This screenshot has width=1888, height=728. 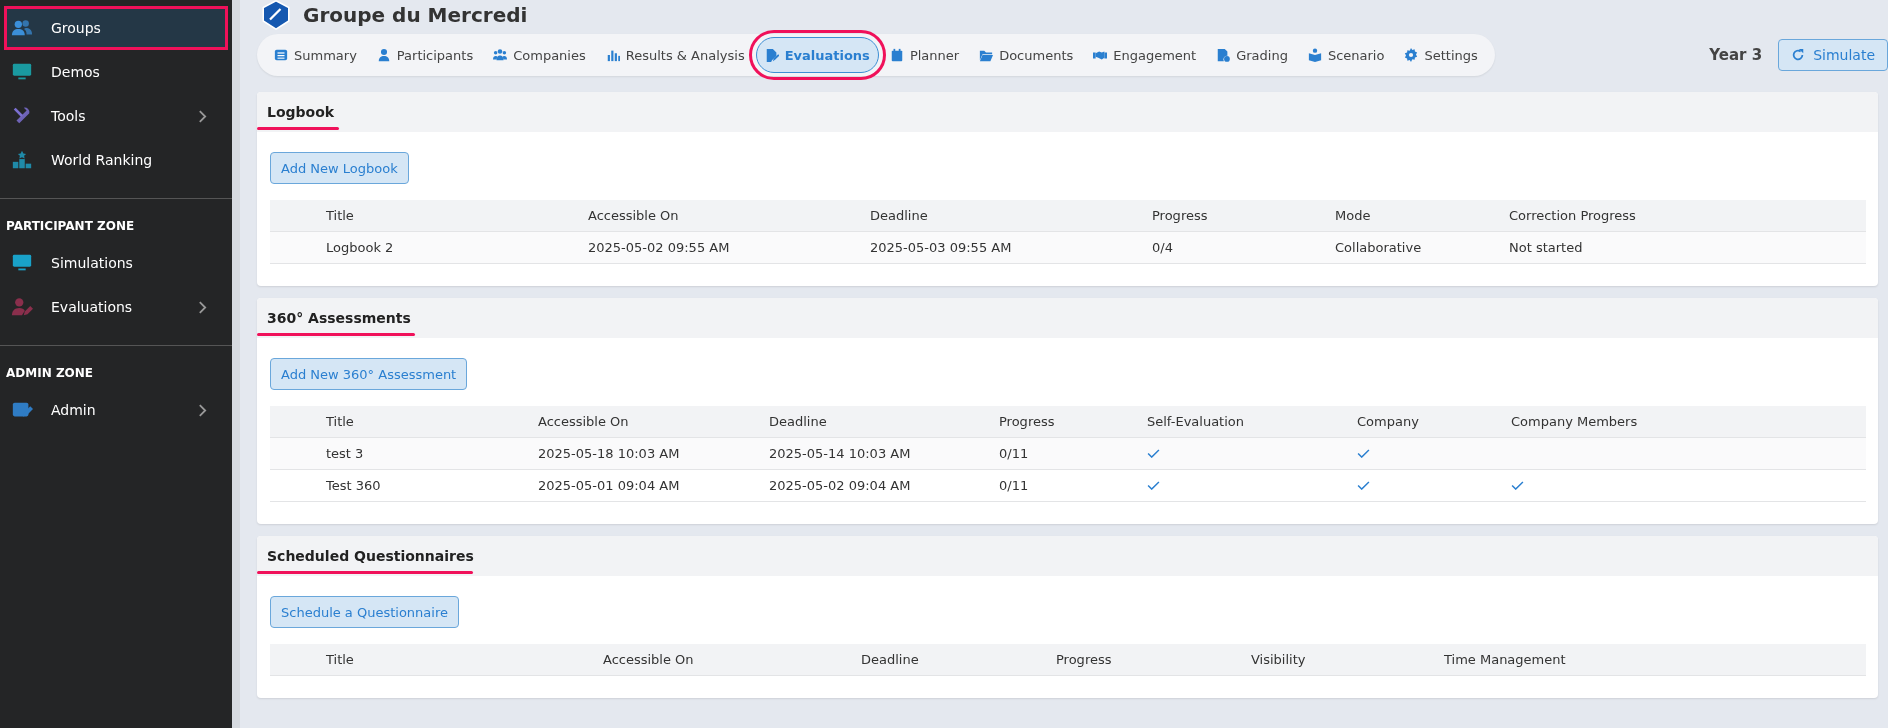 I want to click on year-label: Year 3, so click(x=1736, y=55).